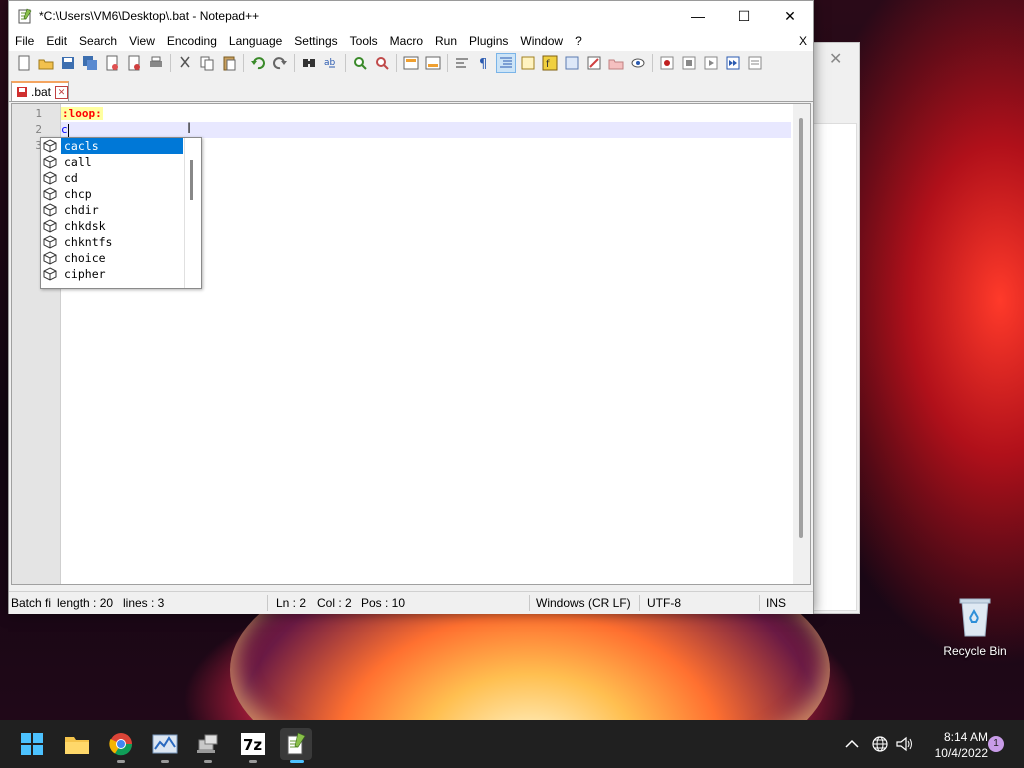 The height and width of the screenshot is (768, 1024). Describe the element at coordinates (880, 744) in the screenshot. I see `globe-icon` at that location.